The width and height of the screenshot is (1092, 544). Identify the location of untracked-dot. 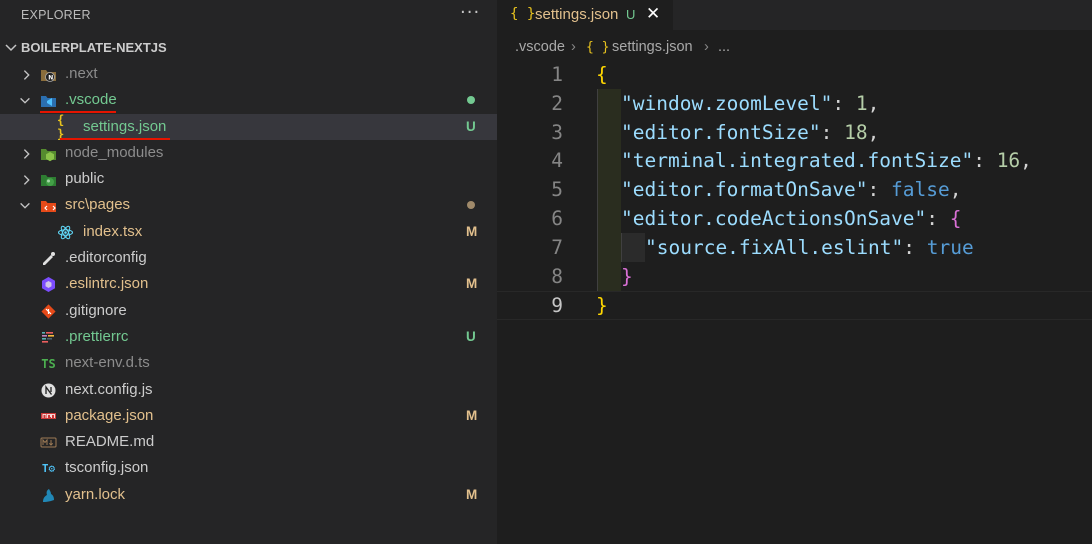
(471, 100).